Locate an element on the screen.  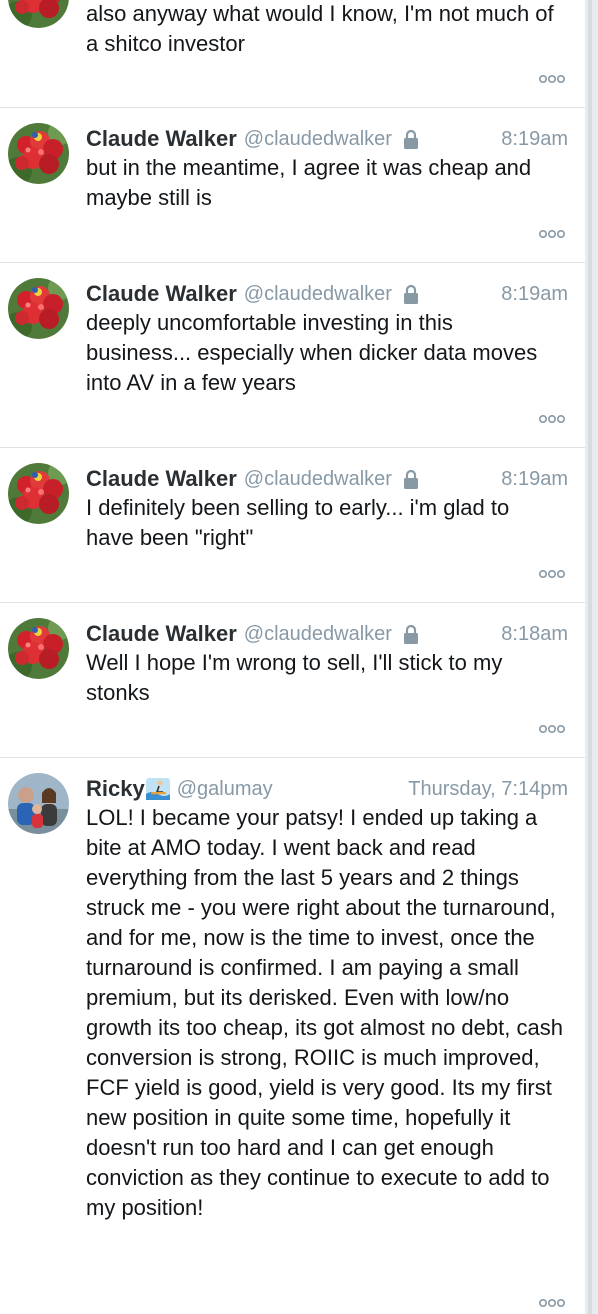
tweet-header: Claude Walker @claudedwalker 8:18am is located at coordinates (327, 634).